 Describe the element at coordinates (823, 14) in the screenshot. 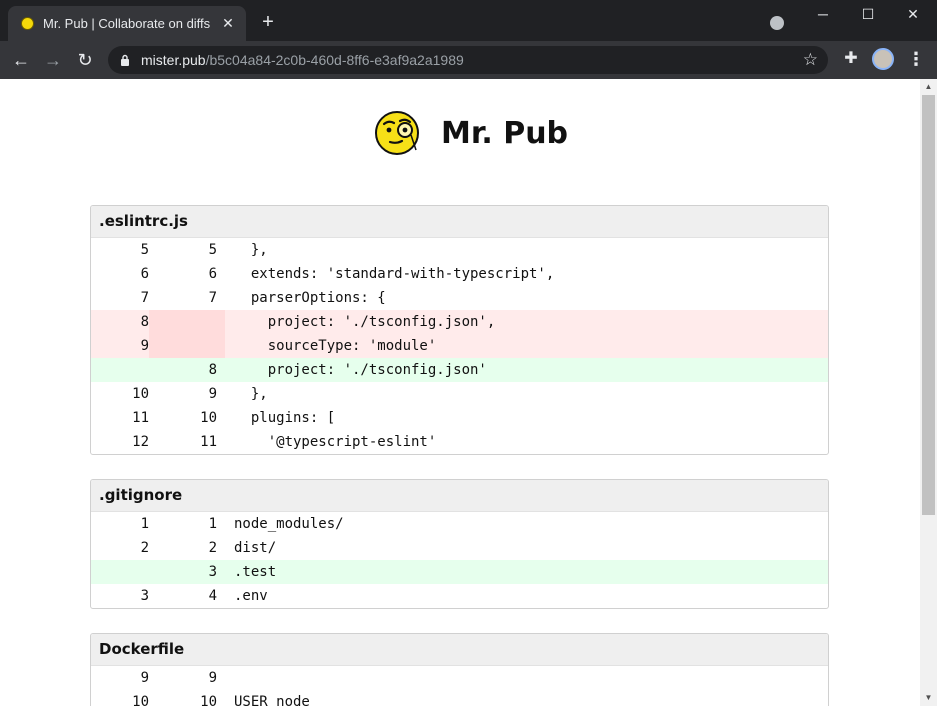

I see `minimize-icon: ─` at that location.